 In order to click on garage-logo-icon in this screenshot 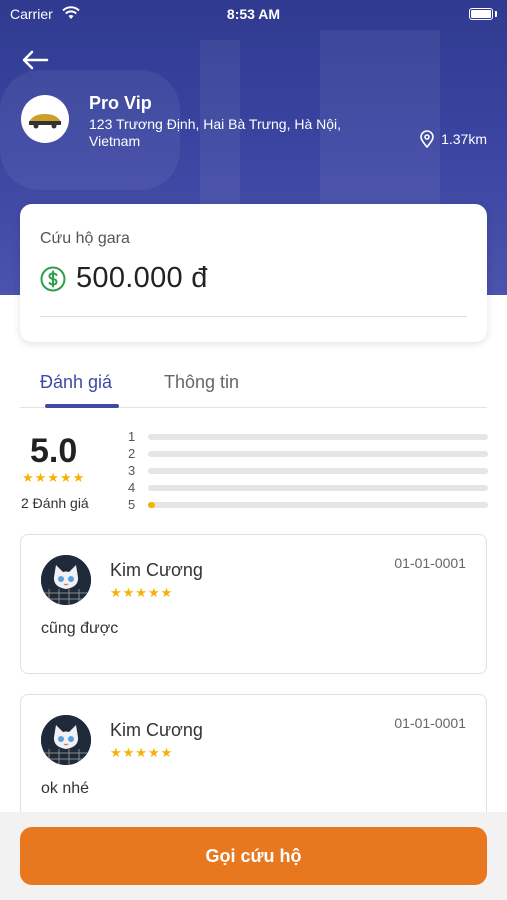, I will do `click(45, 121)`.